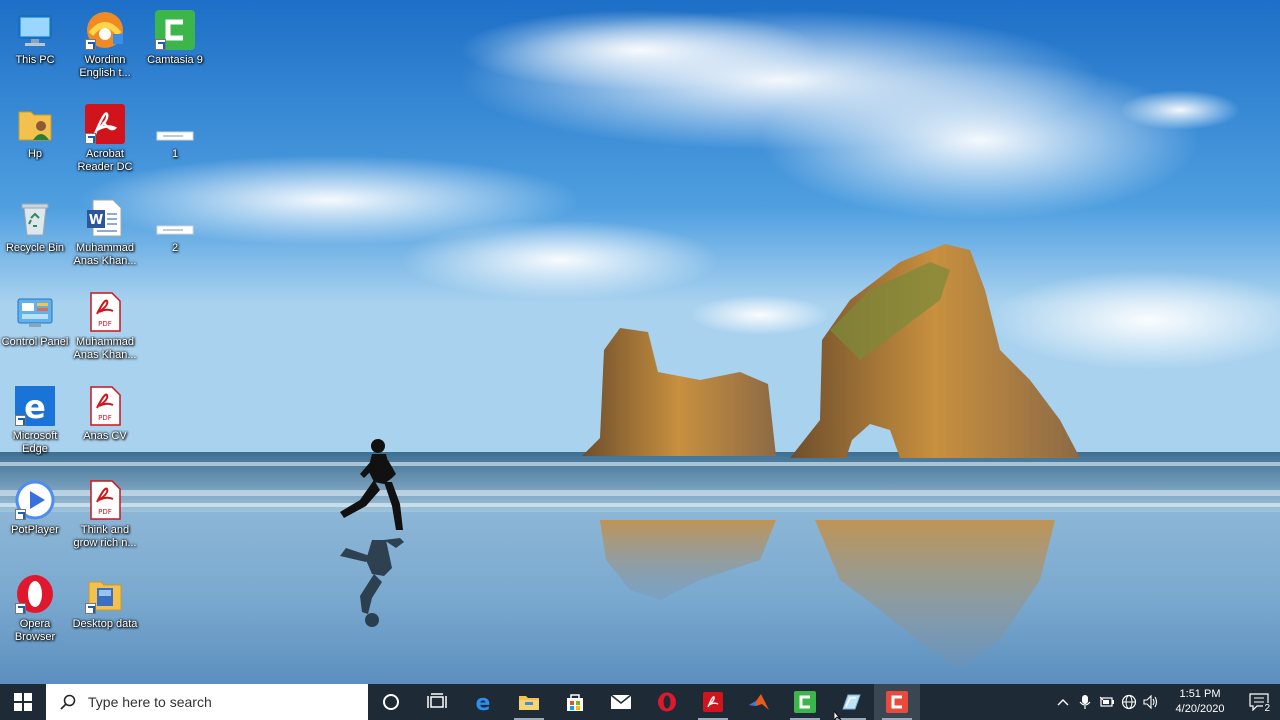 The height and width of the screenshot is (720, 1280). I want to click on desktop-icon-label: Recycle Bin, so click(35, 248).